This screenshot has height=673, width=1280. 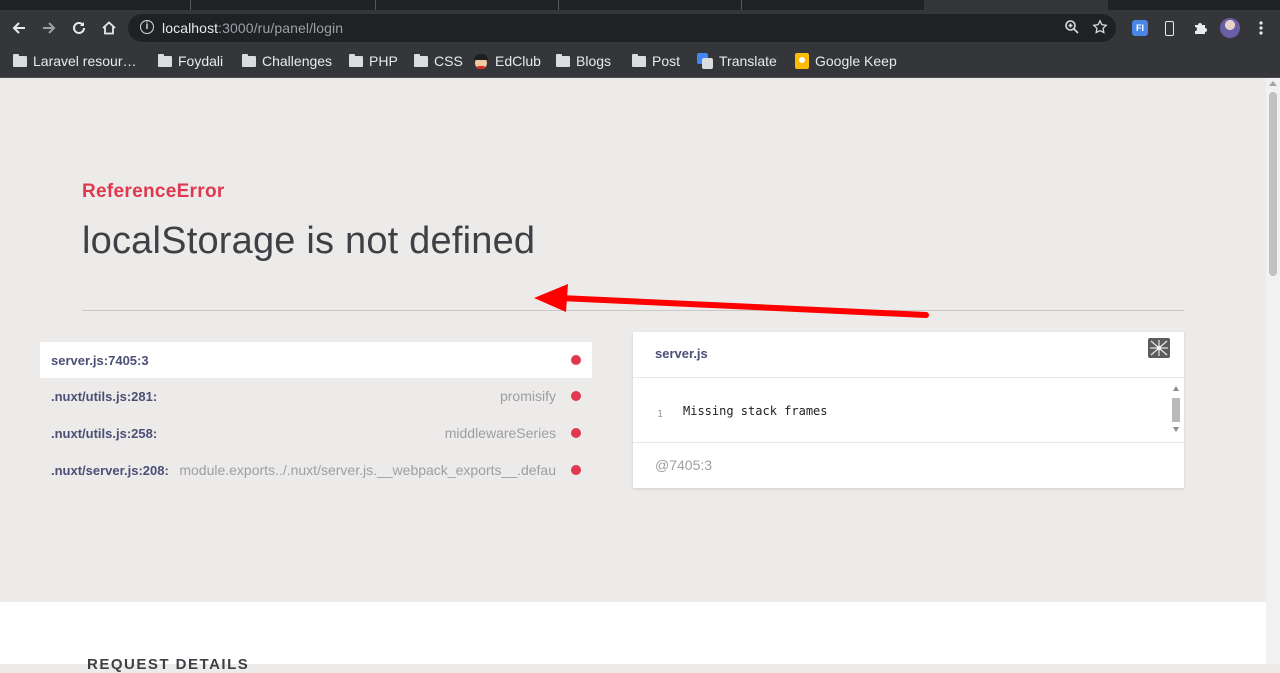 What do you see at coordinates (755, 411) in the screenshot?
I see `code-line: Missing stack frames` at bounding box center [755, 411].